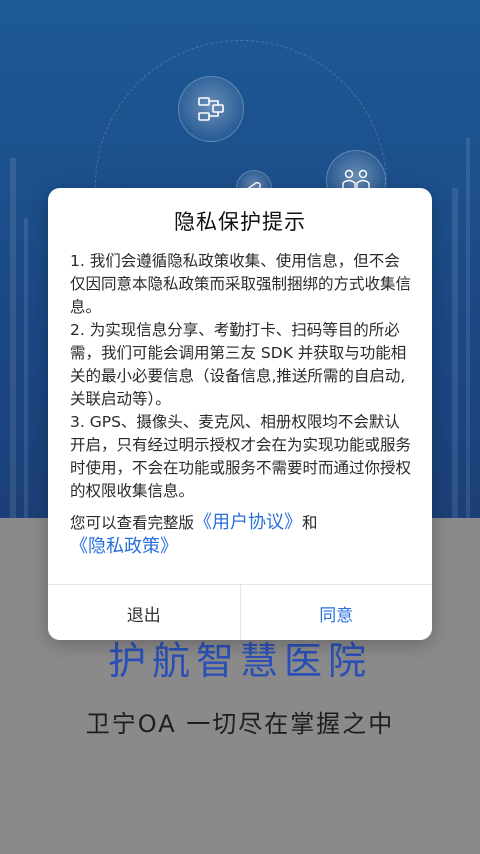 The width and height of the screenshot is (480, 854). I want to click on links-connector: 和, so click(310, 523).